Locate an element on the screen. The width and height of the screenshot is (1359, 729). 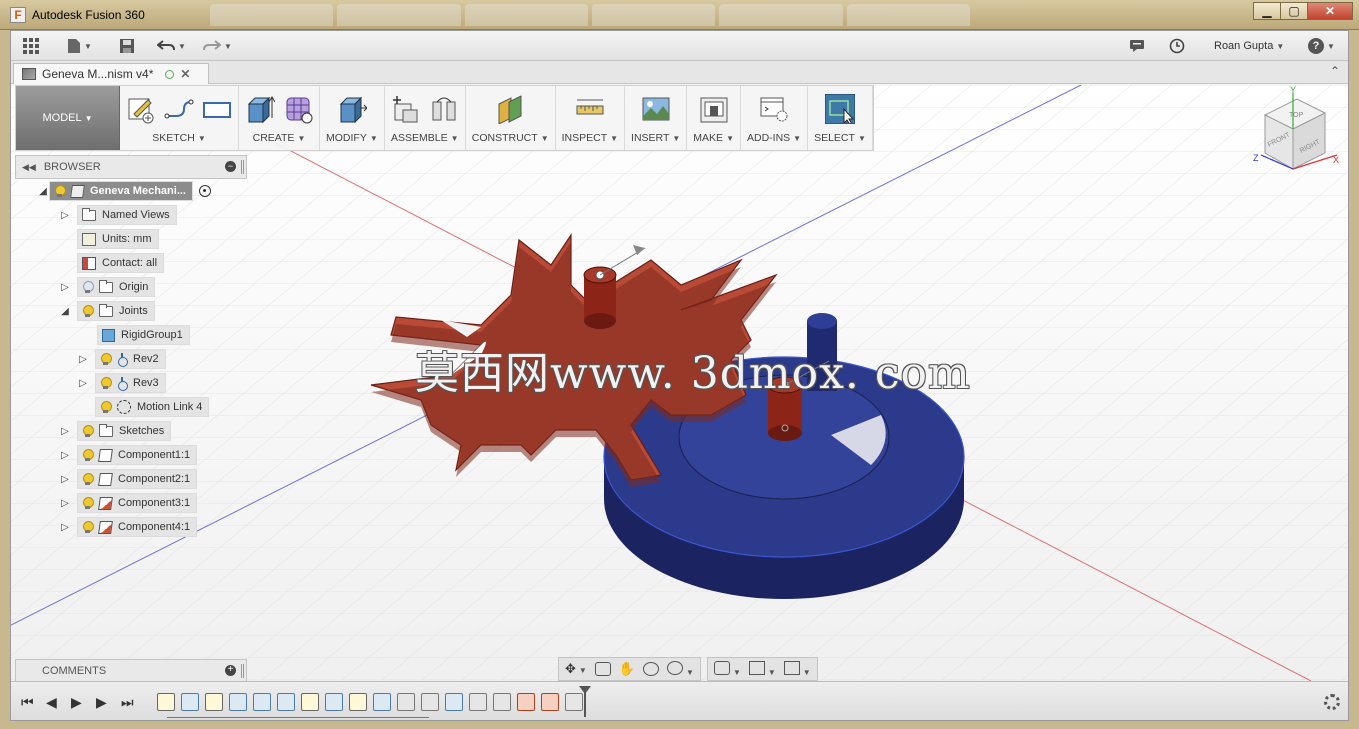
toolbar-label-assemble: ASSEMBLE is located at coordinates (419, 138).